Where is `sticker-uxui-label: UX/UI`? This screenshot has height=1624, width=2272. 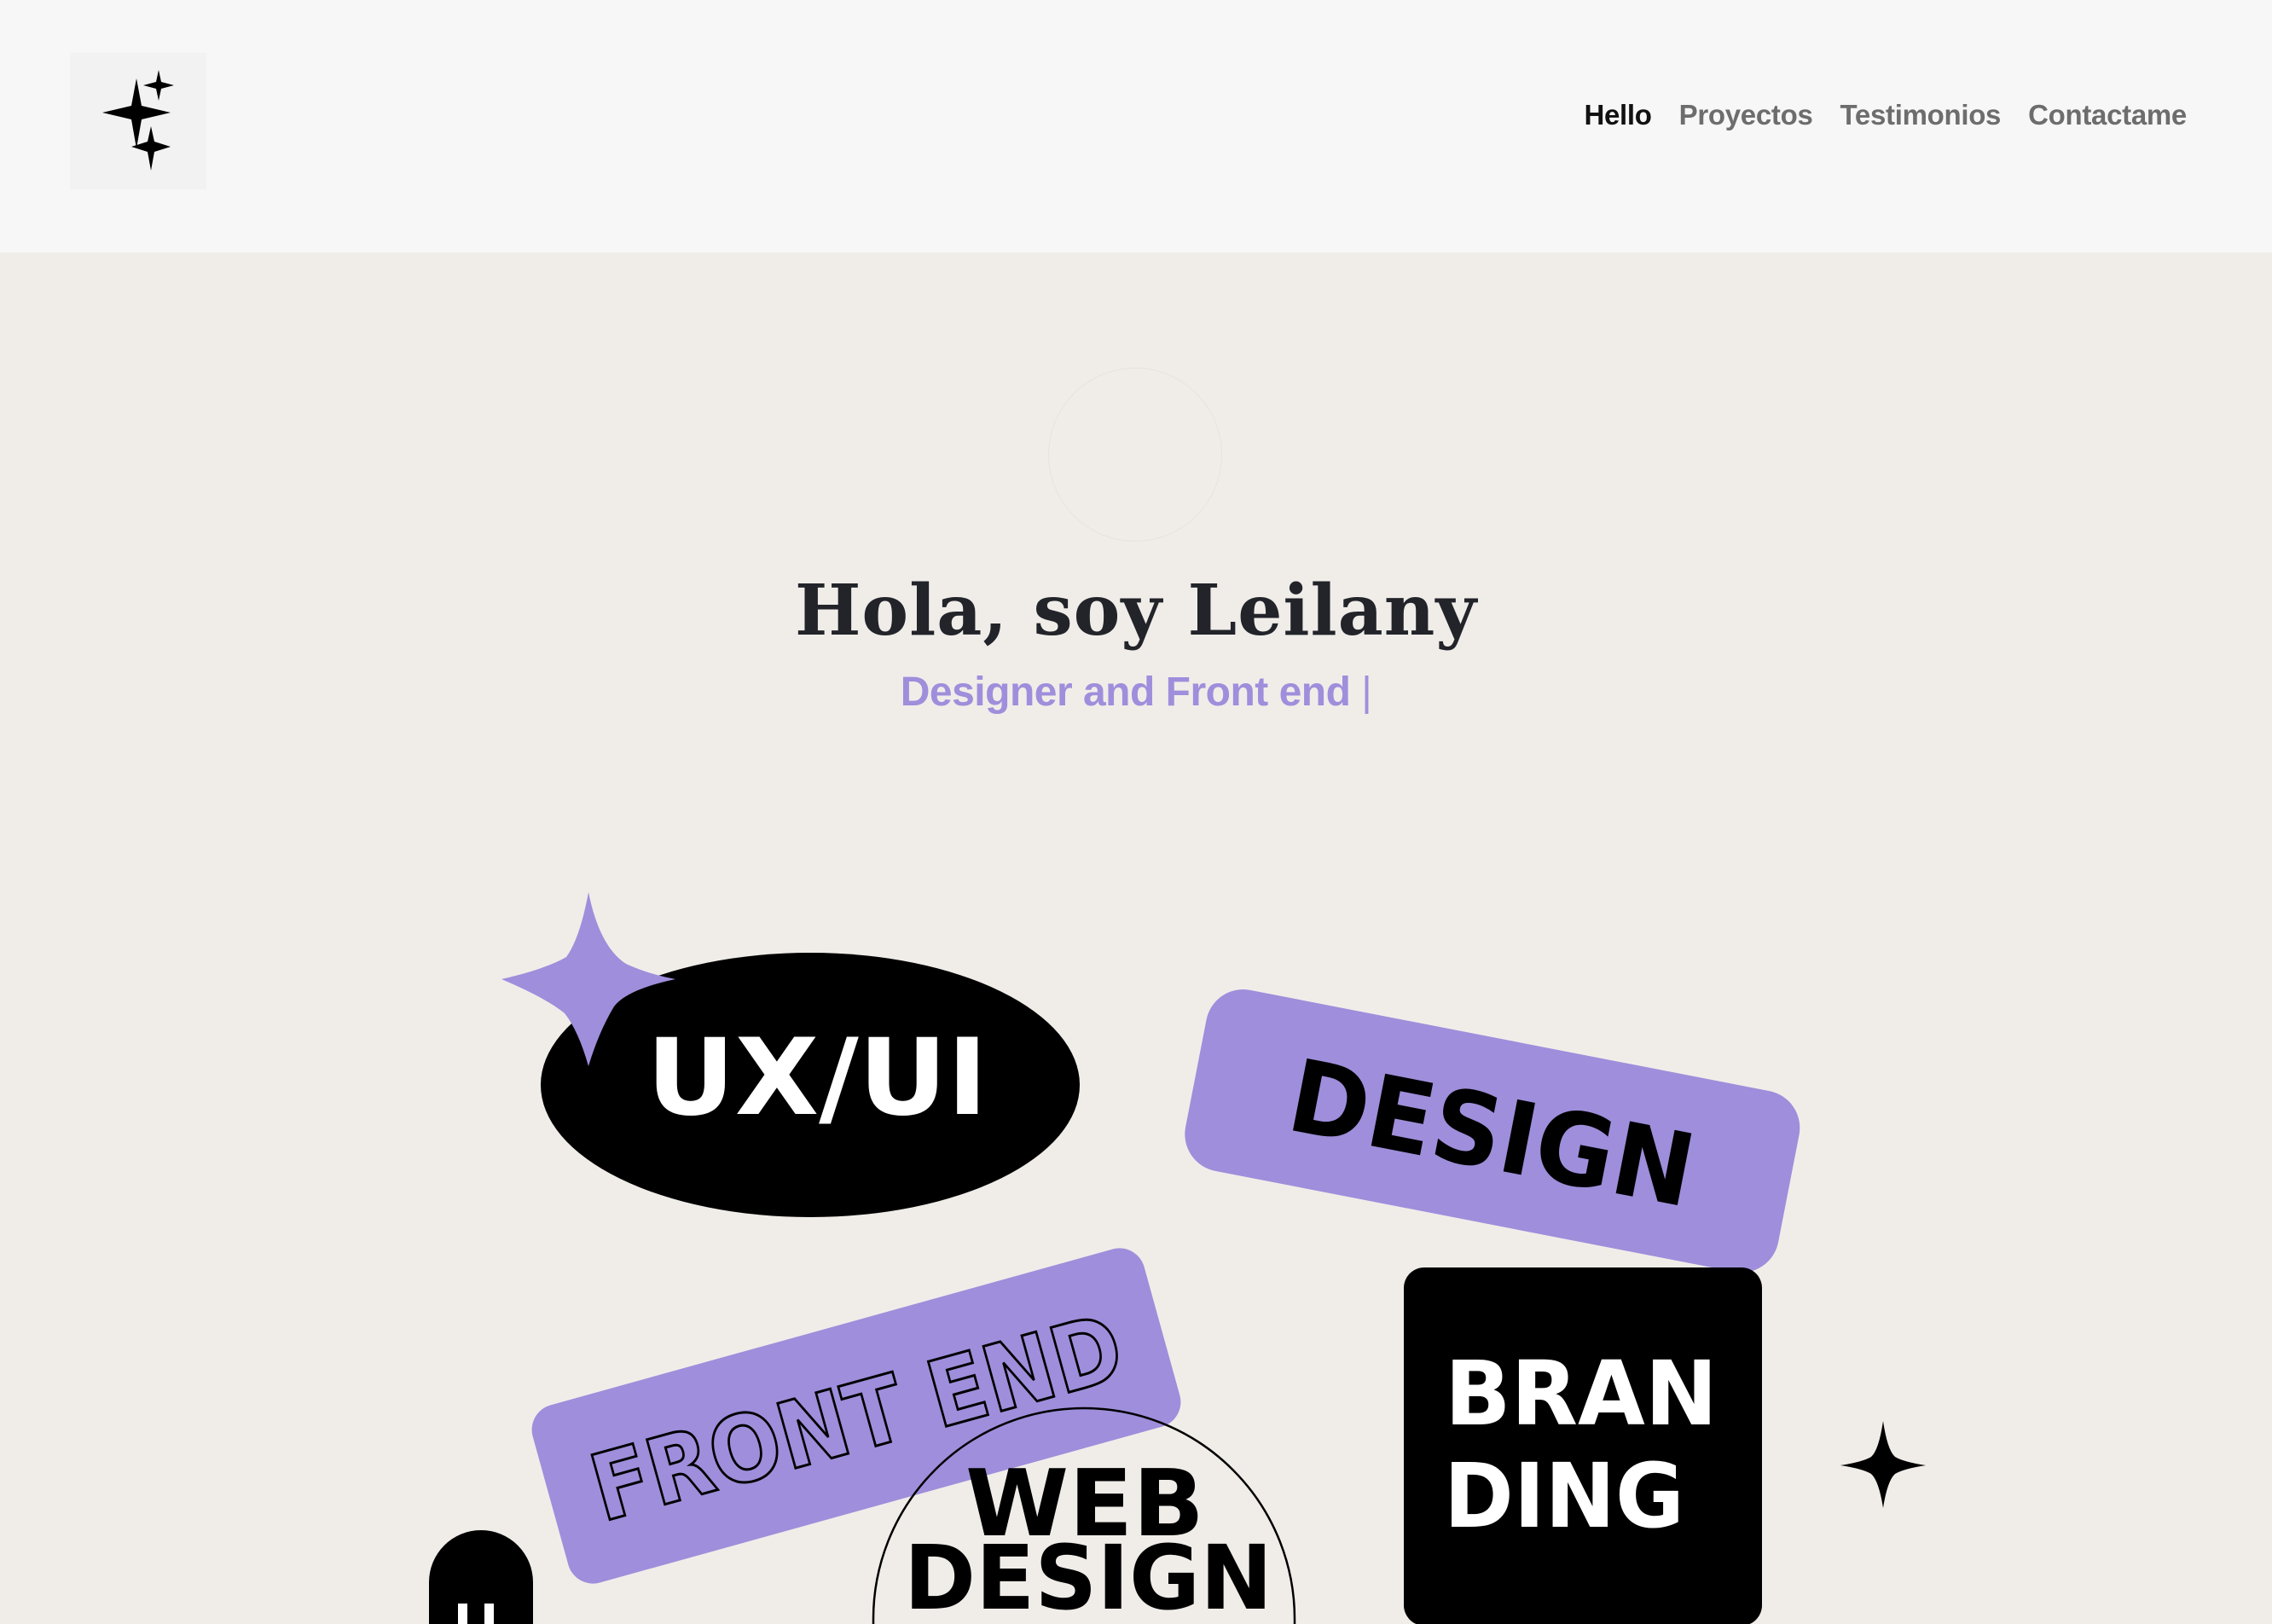 sticker-uxui-label: UX/UI is located at coordinates (817, 1078).